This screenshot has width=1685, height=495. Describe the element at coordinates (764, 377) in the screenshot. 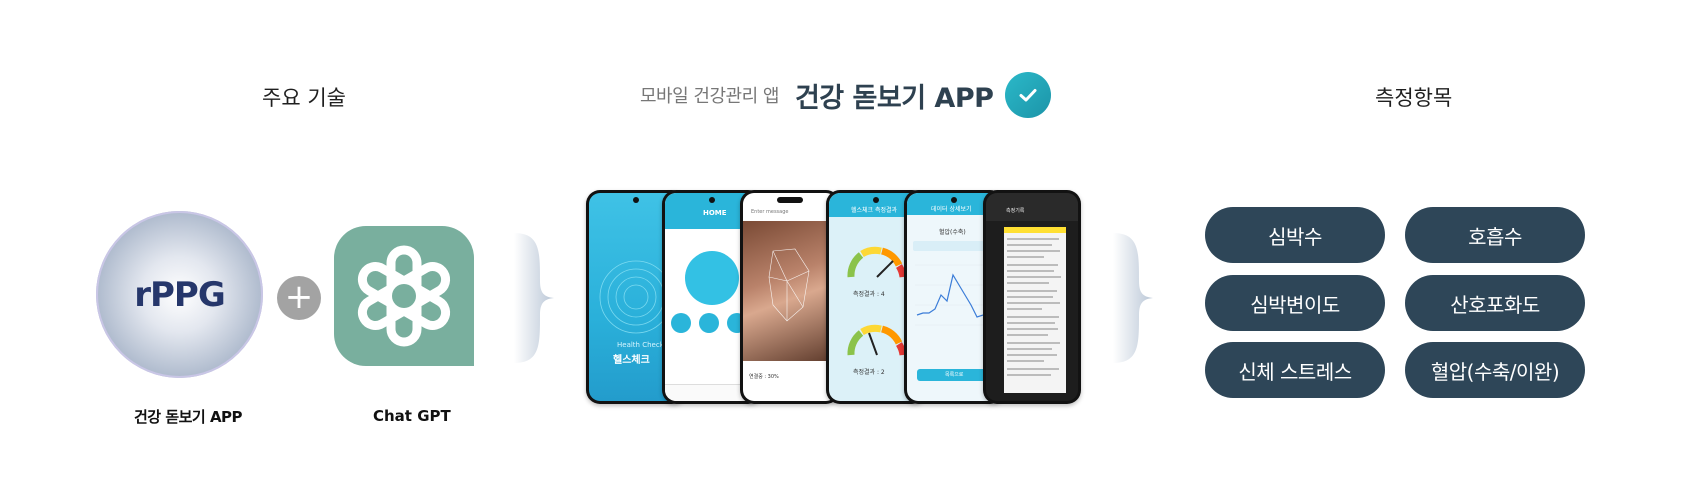

I see `camera-footer-text: 연결중 : 30%` at that location.